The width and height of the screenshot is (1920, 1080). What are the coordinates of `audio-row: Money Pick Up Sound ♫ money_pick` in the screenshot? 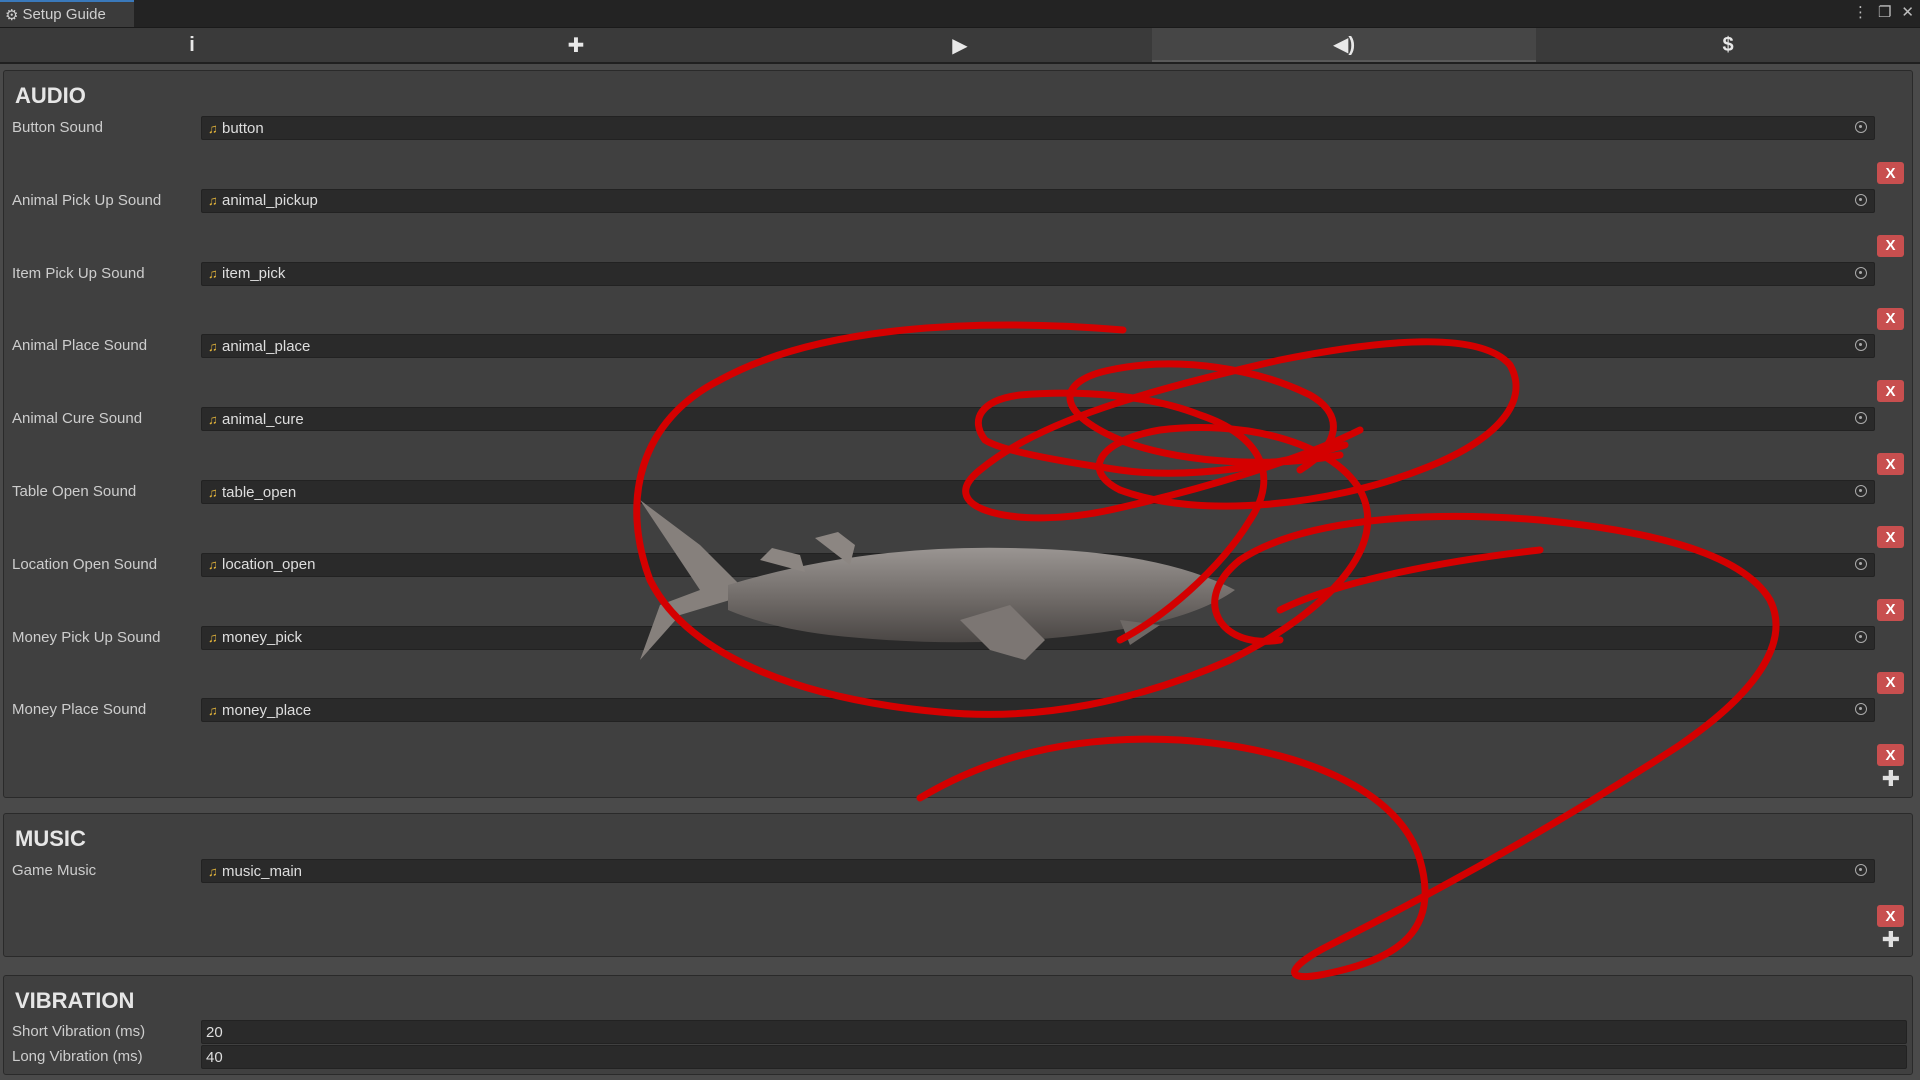 It's located at (958, 637).